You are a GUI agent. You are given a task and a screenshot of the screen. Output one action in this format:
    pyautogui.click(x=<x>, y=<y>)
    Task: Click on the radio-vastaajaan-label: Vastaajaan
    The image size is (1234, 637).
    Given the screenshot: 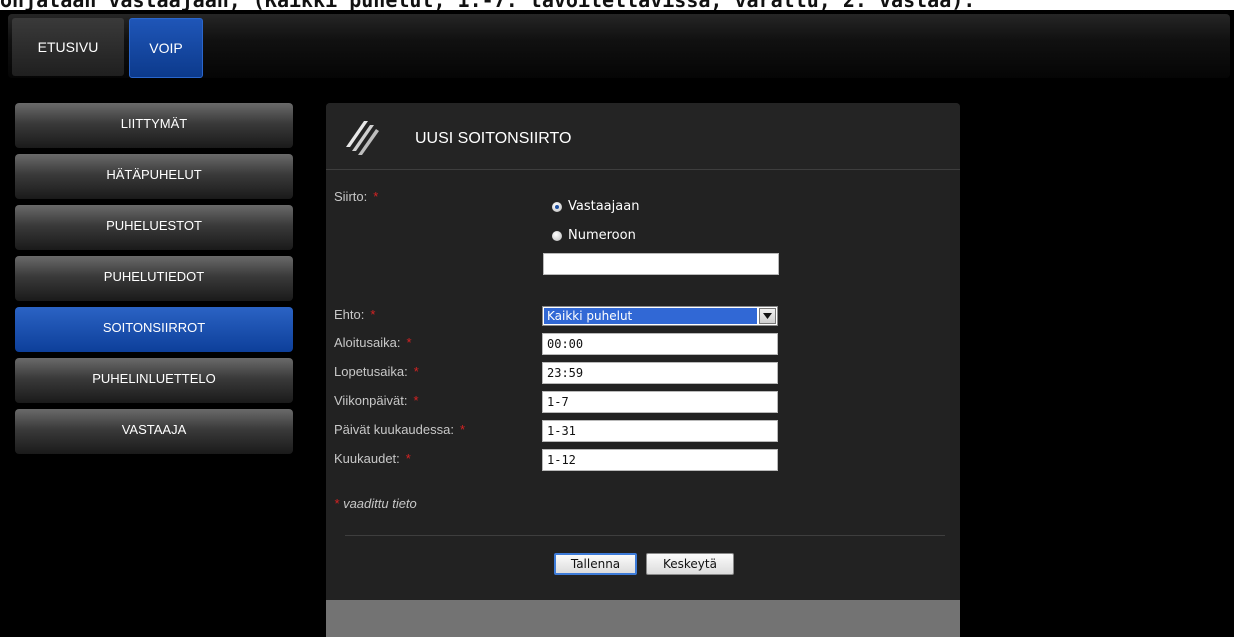 What is the action you would take?
    pyautogui.click(x=604, y=206)
    